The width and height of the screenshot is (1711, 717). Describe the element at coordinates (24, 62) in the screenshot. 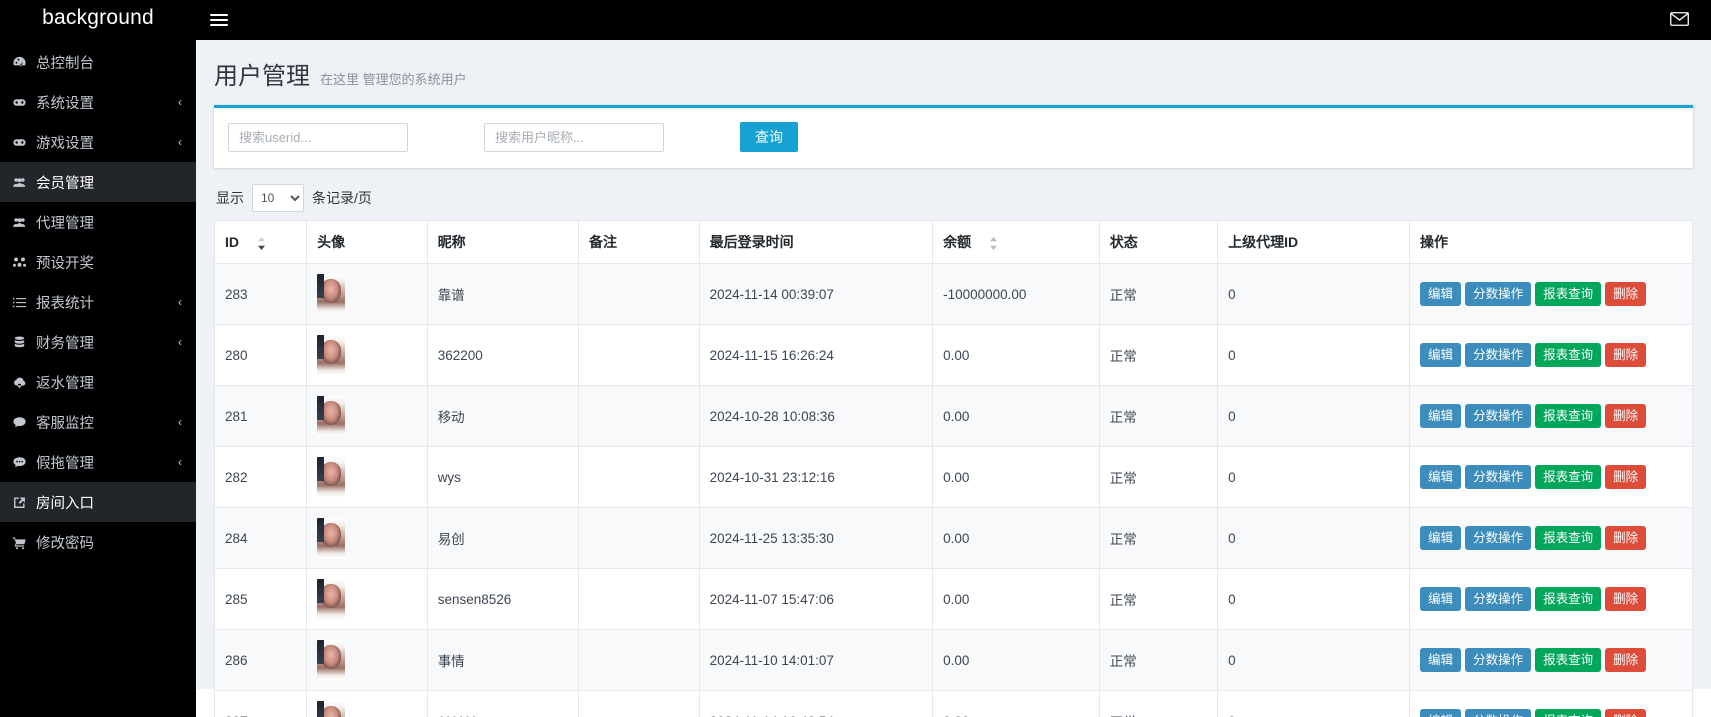

I see `dashboard-icon` at that location.